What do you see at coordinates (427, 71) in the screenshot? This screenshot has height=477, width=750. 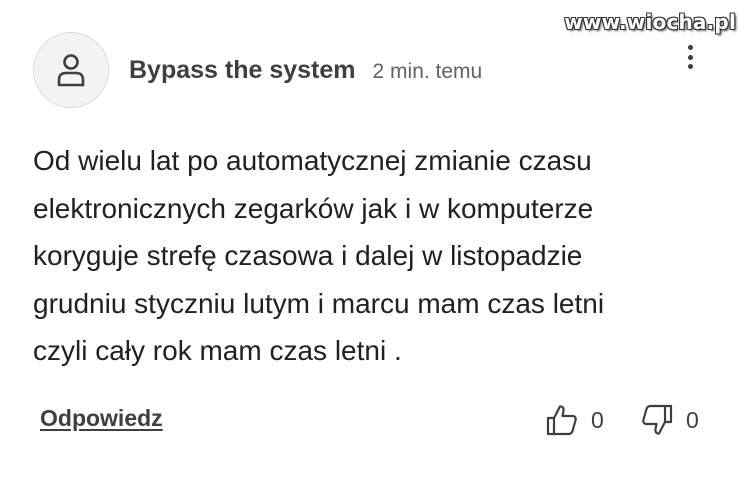 I see `comment-time: 2 min. temu` at bounding box center [427, 71].